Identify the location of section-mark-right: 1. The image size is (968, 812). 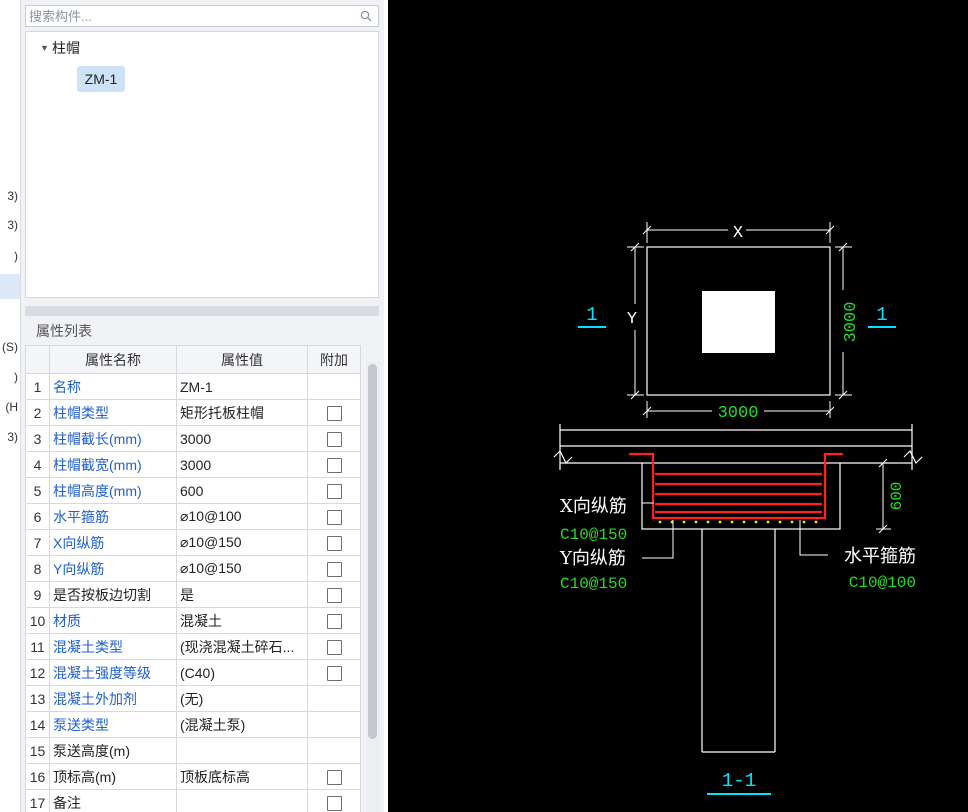
(881, 315).